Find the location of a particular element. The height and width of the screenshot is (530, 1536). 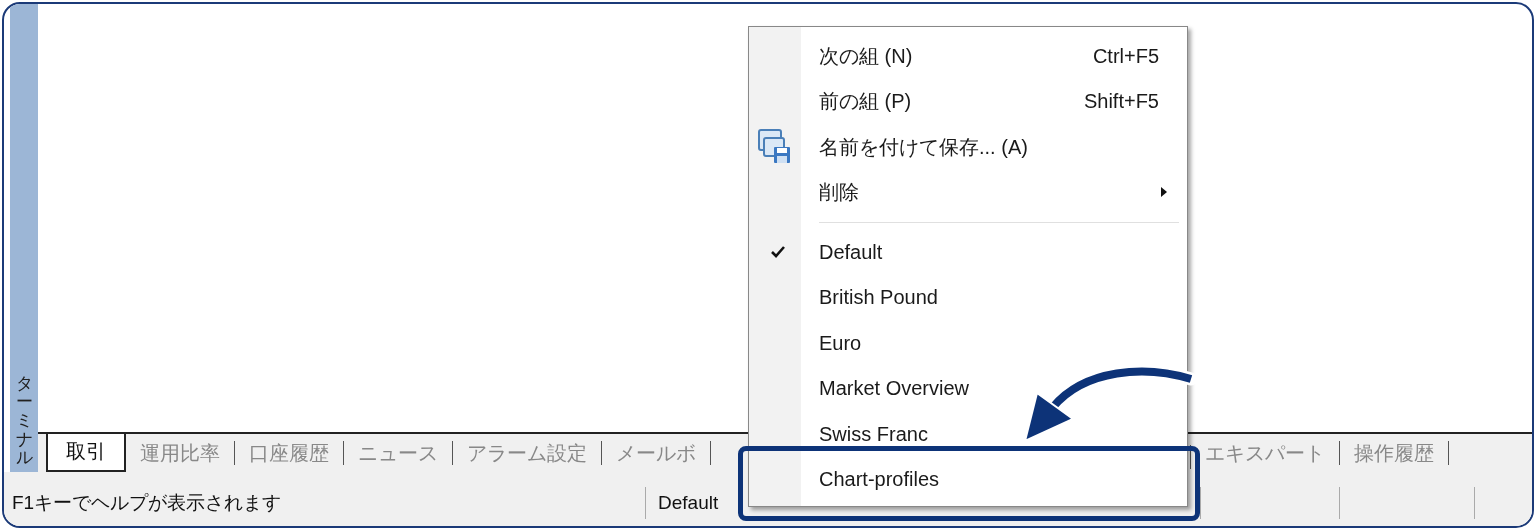

tab: 取引 is located at coordinates (86, 453).